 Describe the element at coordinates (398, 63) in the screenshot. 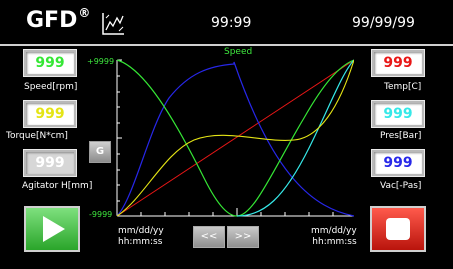

I see `temp-value-box: 999` at that location.